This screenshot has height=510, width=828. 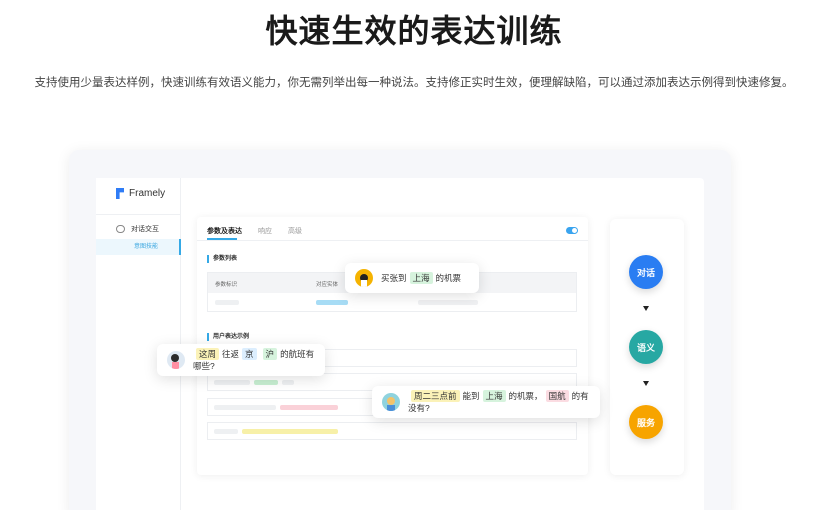 I want to click on example-bubble-left: 这周 往返京沪的航班有哪些?, so click(x=241, y=360).